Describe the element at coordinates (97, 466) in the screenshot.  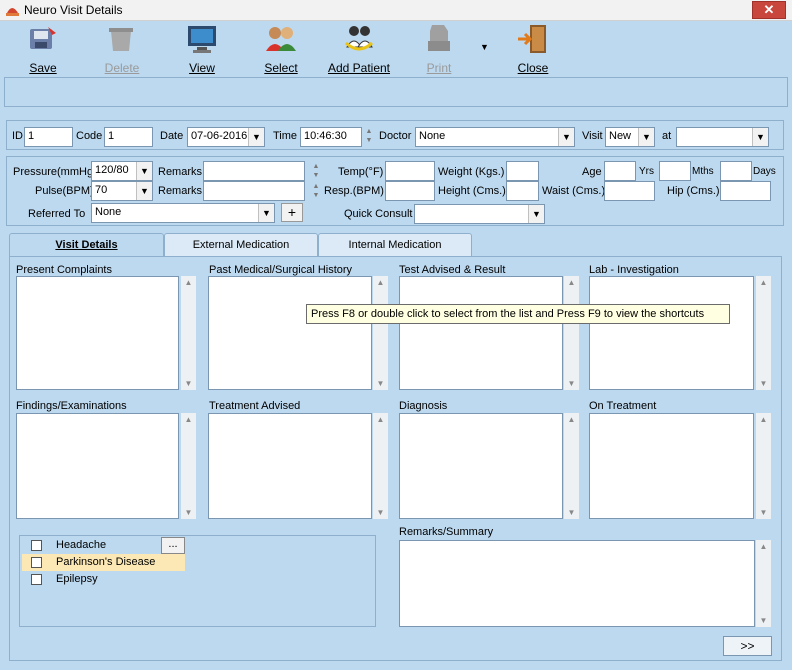
I see `findings-textarea` at that location.